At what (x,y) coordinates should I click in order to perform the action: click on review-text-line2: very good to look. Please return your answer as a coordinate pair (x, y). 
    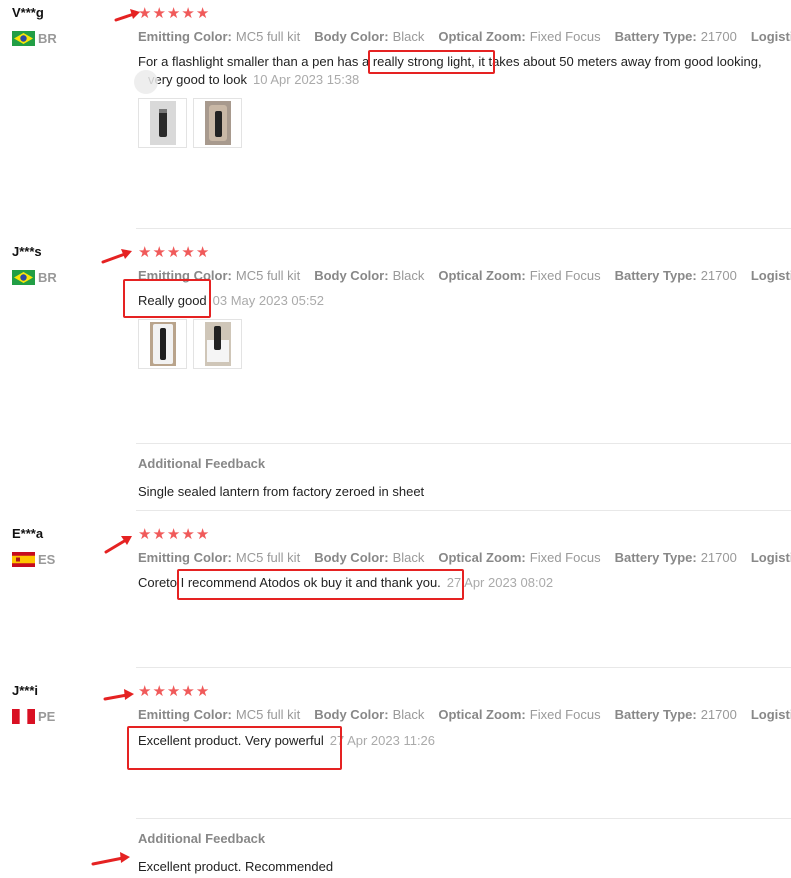
    Looking at the image, I should click on (198, 79).